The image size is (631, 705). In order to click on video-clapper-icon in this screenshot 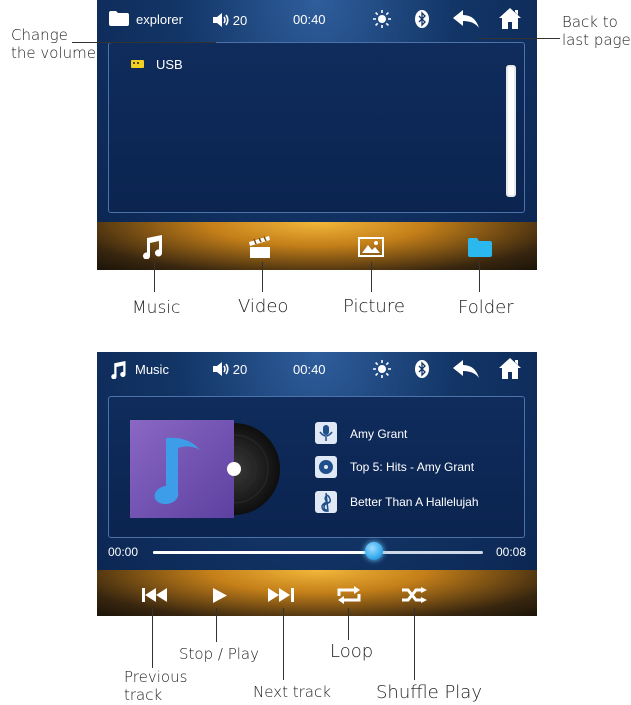, I will do `click(259, 247)`.